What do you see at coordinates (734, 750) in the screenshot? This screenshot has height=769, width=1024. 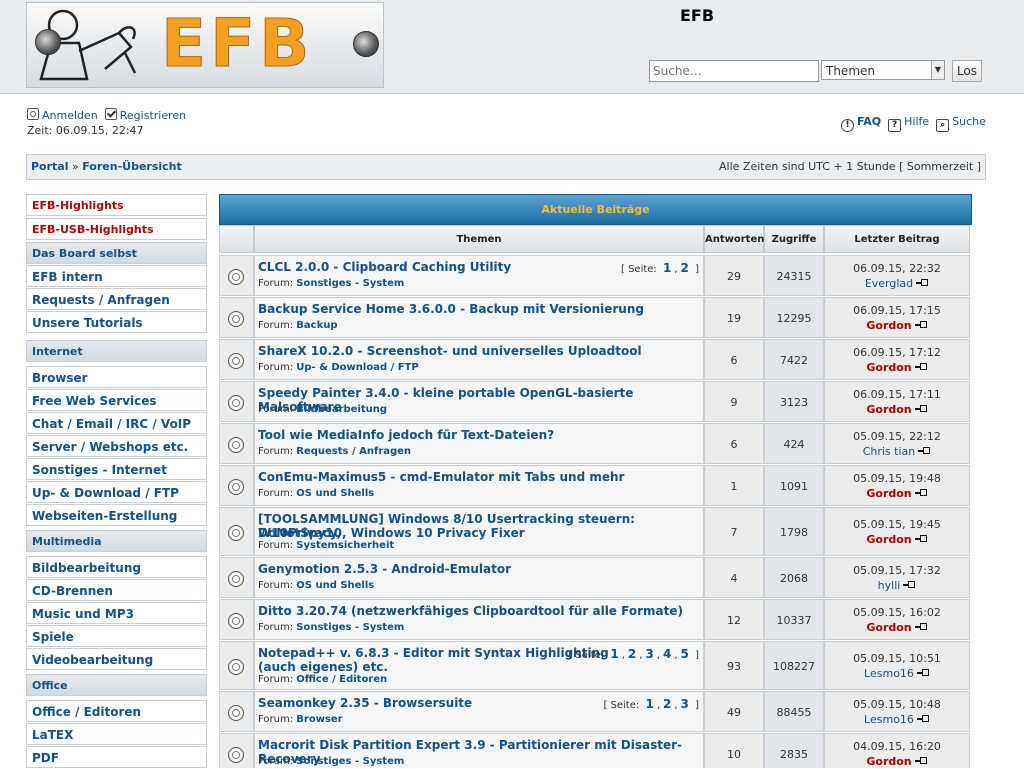 I see `replies-cell: 10` at bounding box center [734, 750].